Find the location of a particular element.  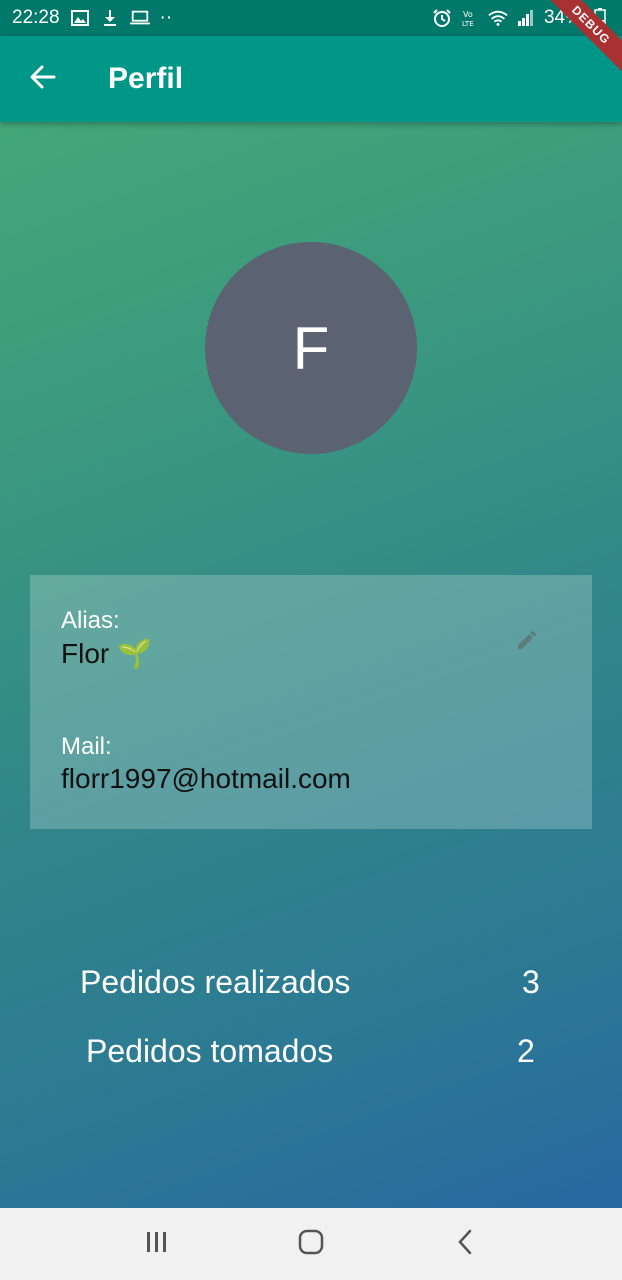

download-icon is located at coordinates (110, 18).